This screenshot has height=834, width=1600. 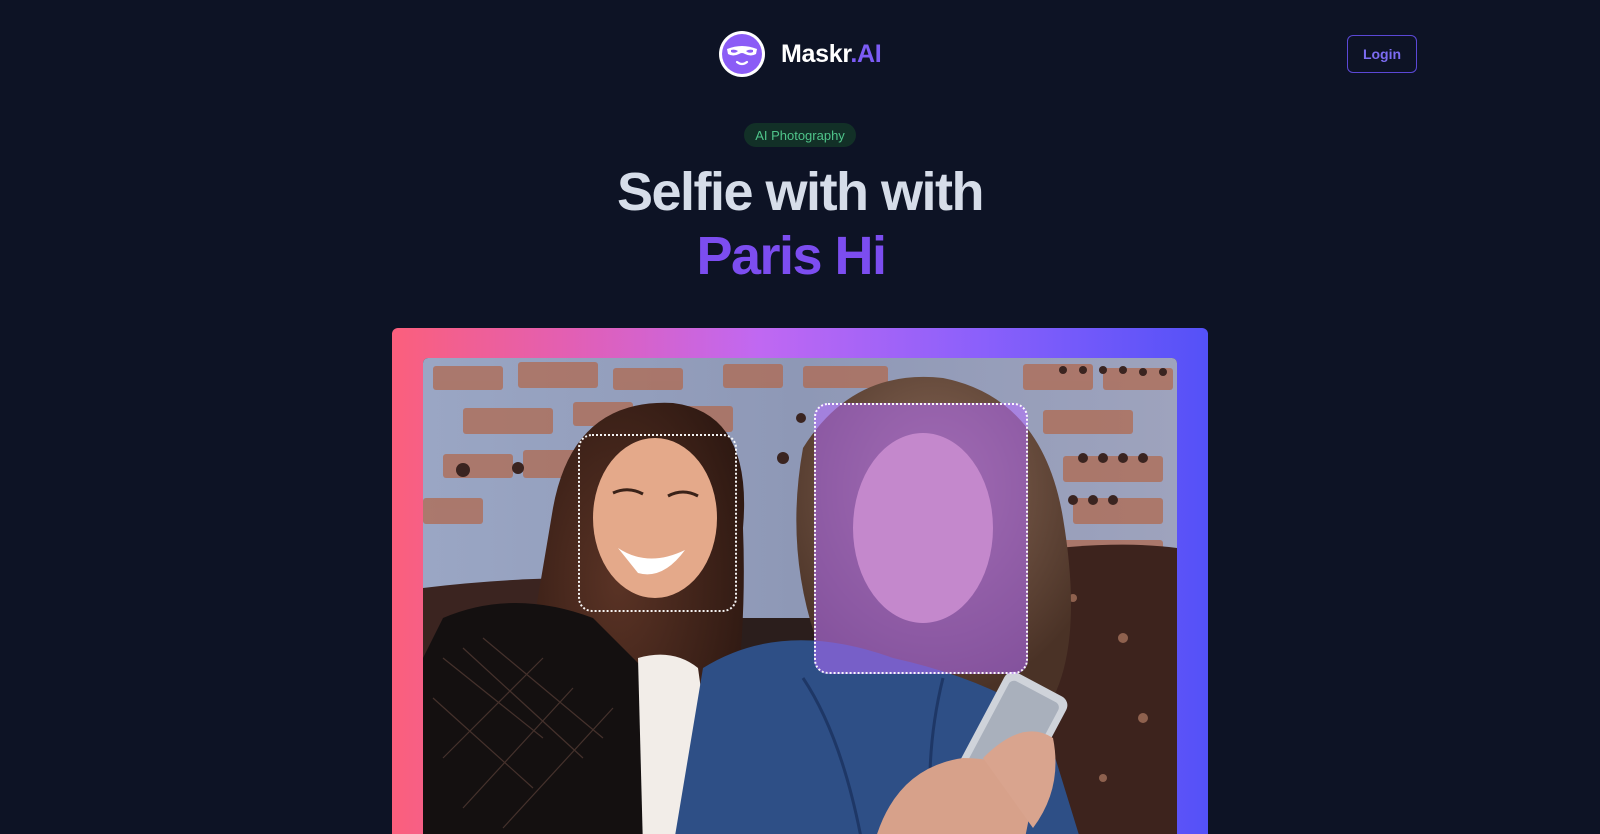 I want to click on brand-name: Maskr.AI, so click(x=831, y=54).